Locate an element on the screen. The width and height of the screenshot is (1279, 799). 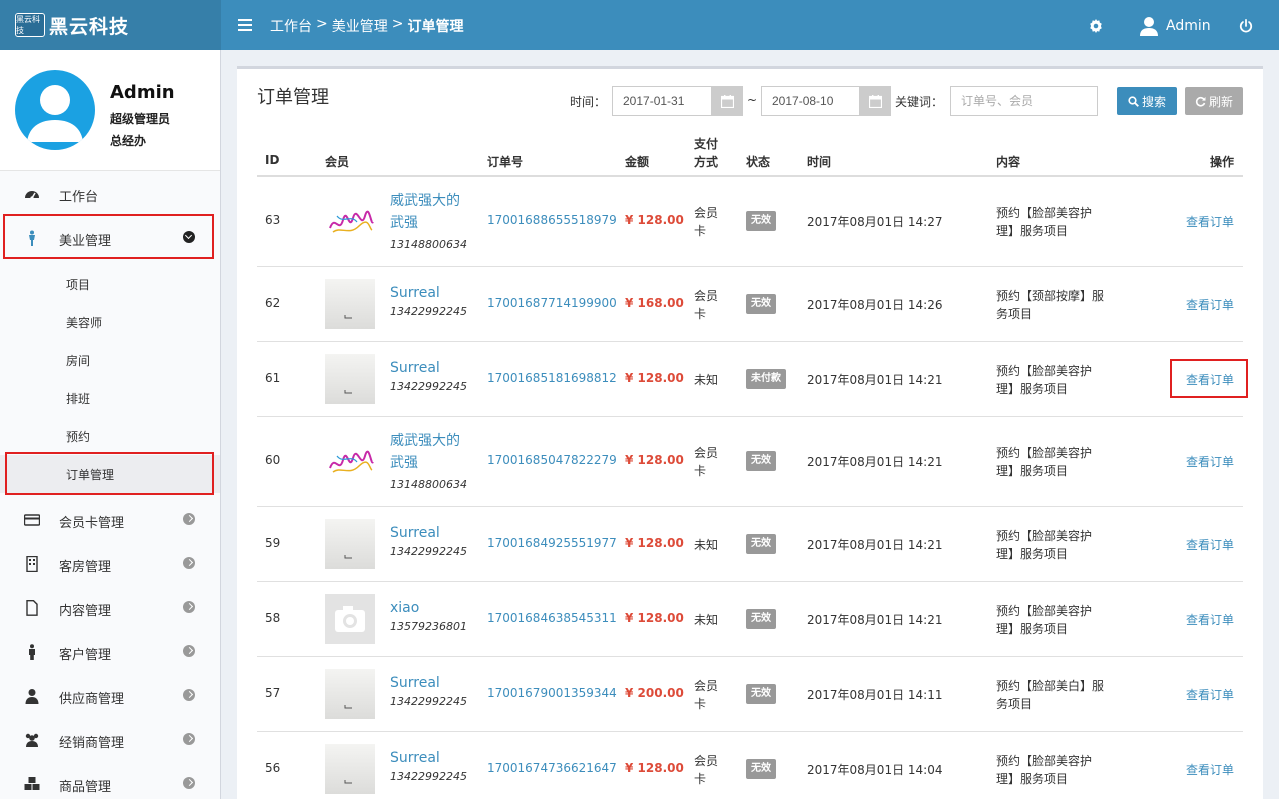
sidebar-item-products: 商品管理 is located at coordinates (110, 780).